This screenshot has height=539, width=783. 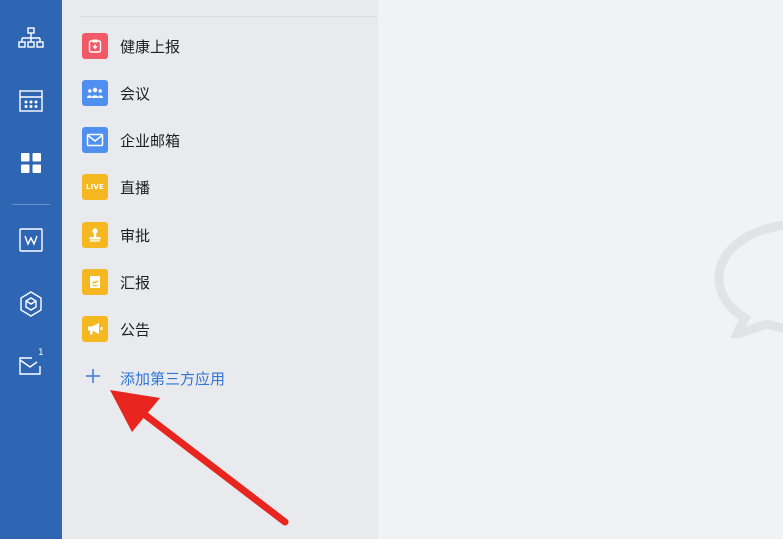 I want to click on report-icon, so click(x=95, y=282).